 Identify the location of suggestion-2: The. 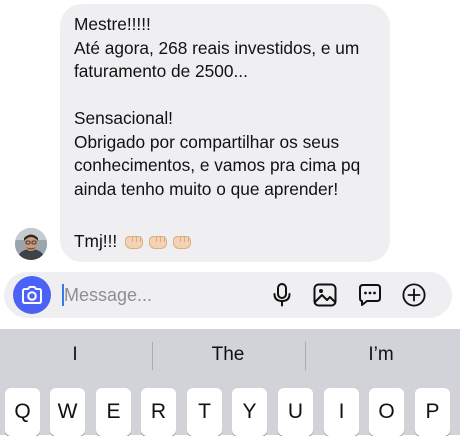
(228, 355).